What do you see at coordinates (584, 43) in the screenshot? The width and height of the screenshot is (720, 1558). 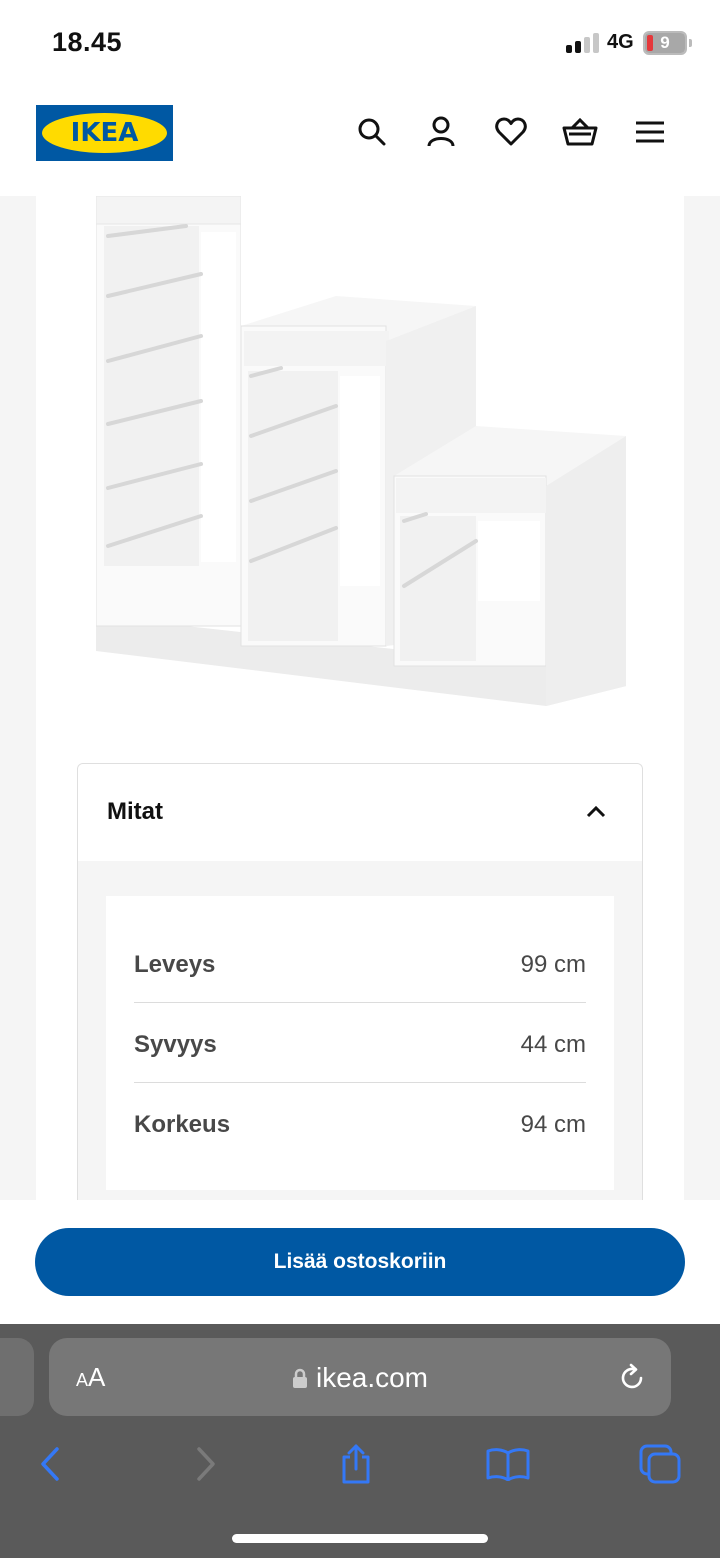 I see `signal-icon` at bounding box center [584, 43].